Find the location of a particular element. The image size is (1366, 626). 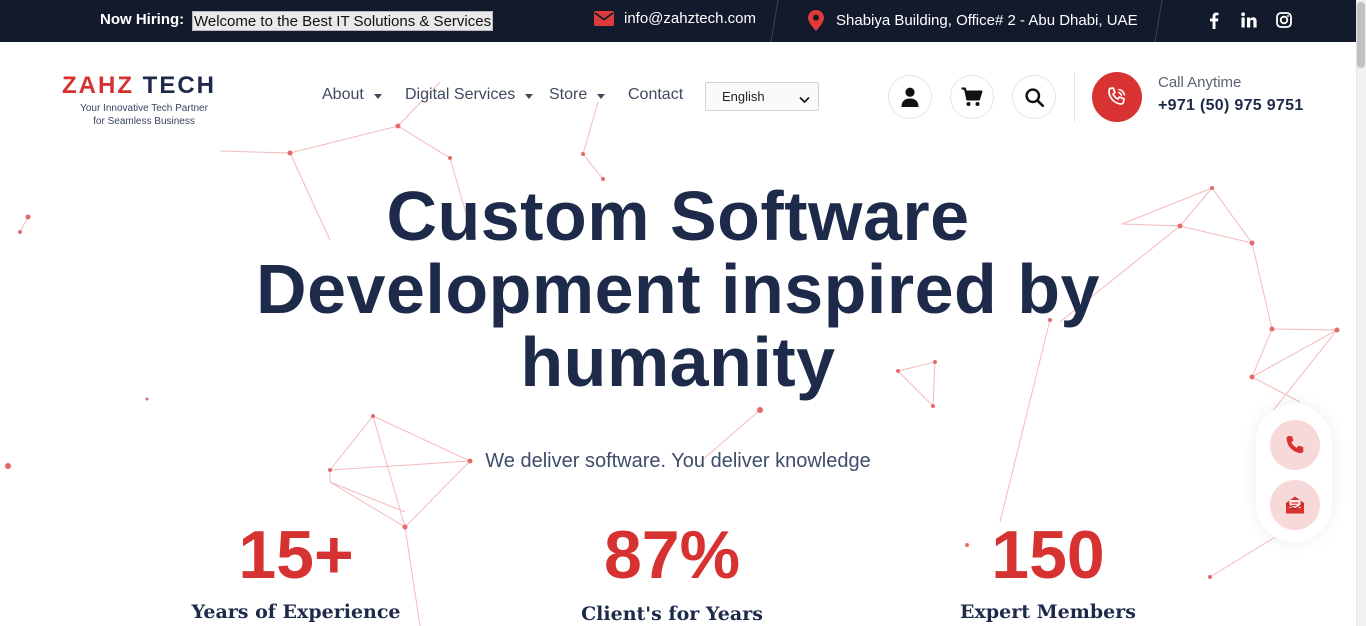

language-select: English is located at coordinates (762, 96).